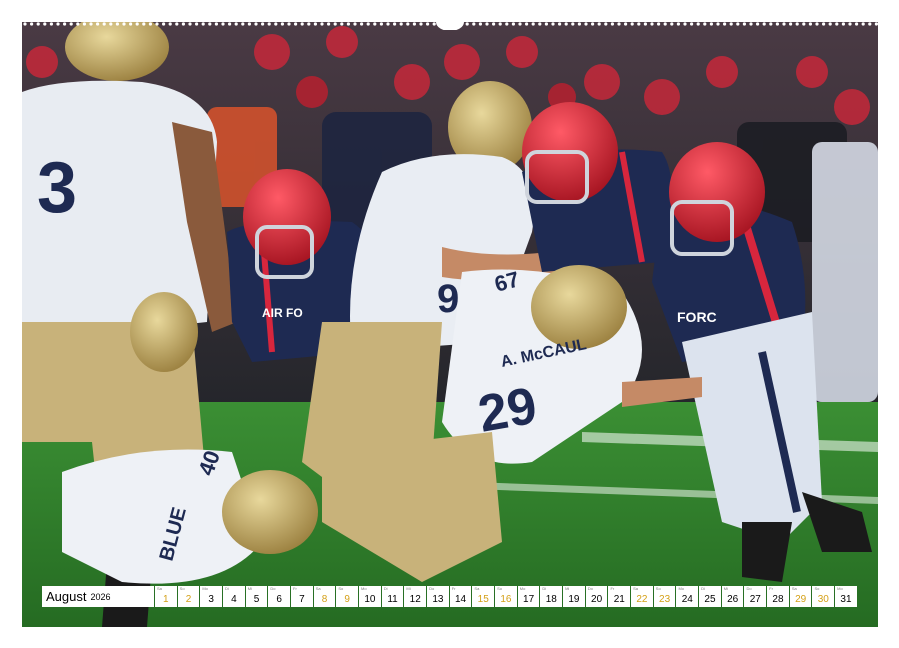  What do you see at coordinates (665, 599) in the screenshot?
I see `day-number: 23` at bounding box center [665, 599].